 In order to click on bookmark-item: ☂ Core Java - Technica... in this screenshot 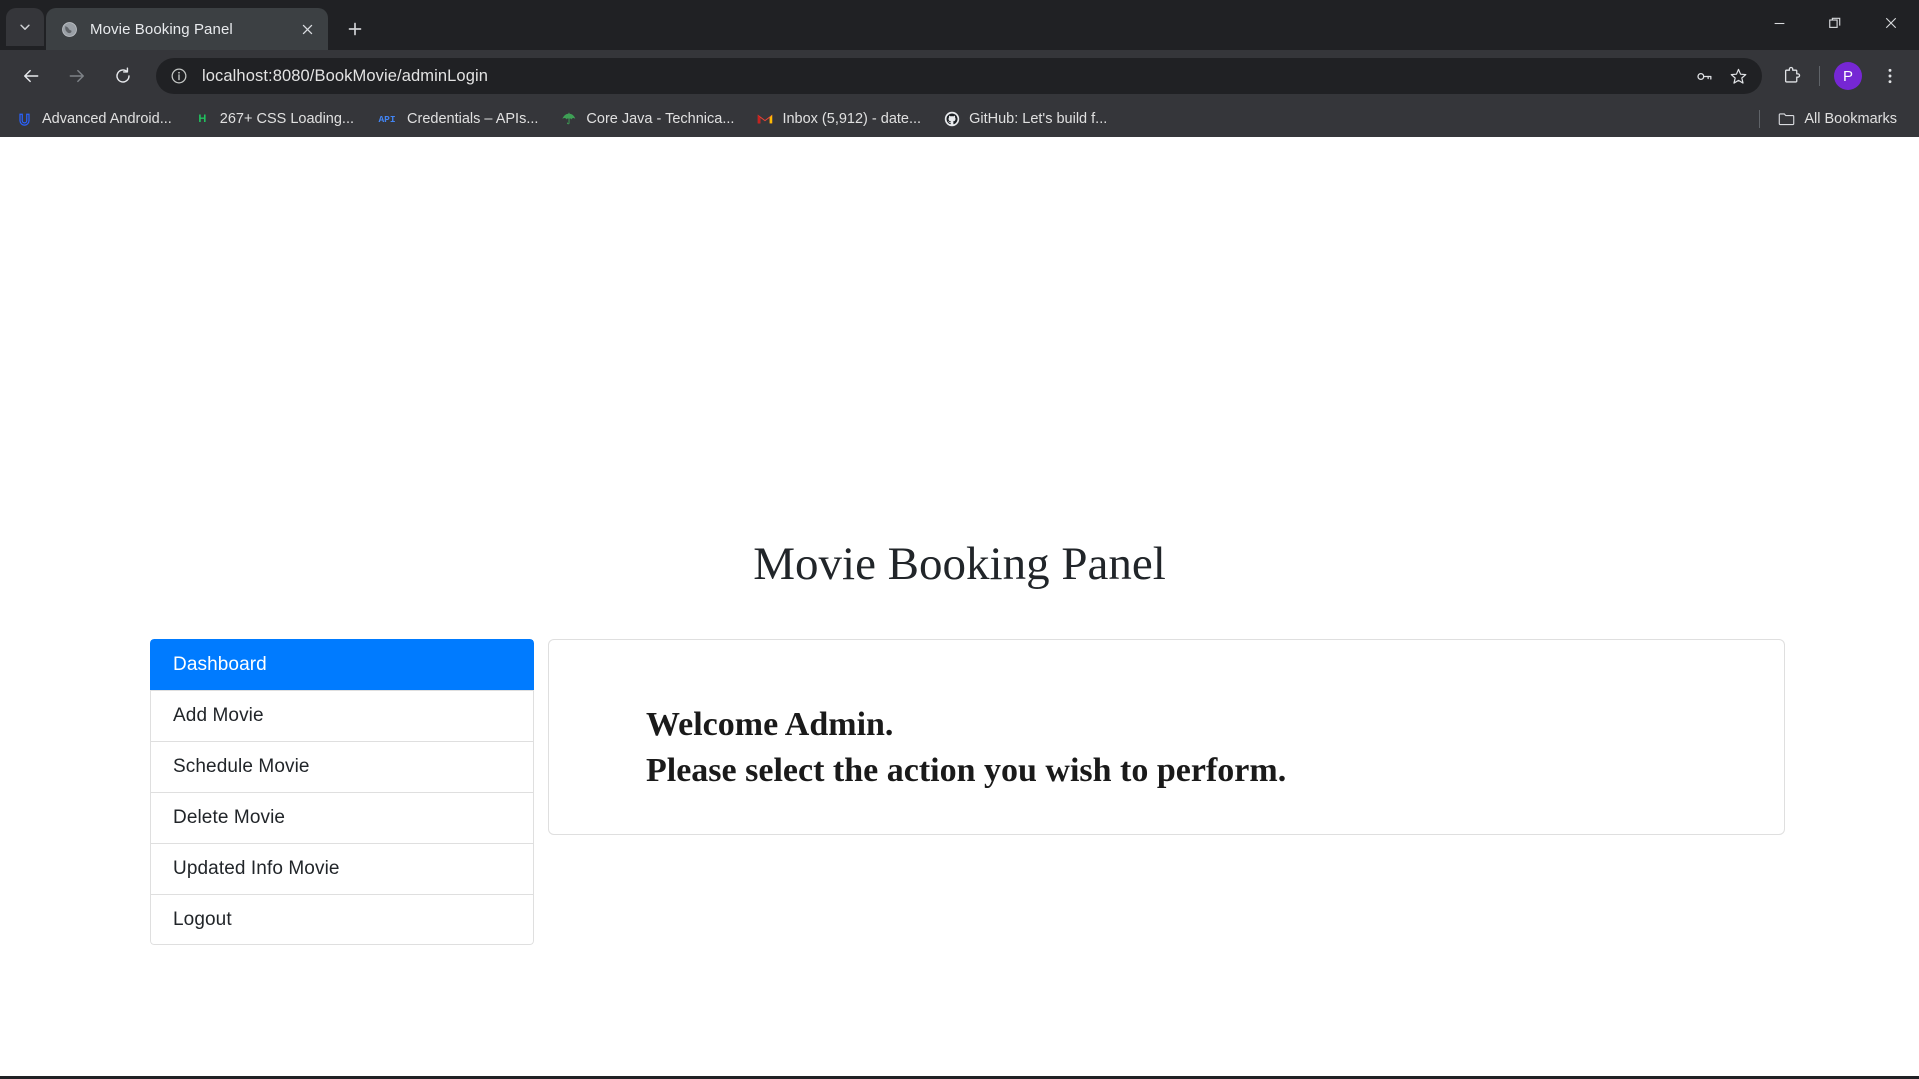, I will do `click(647, 119)`.